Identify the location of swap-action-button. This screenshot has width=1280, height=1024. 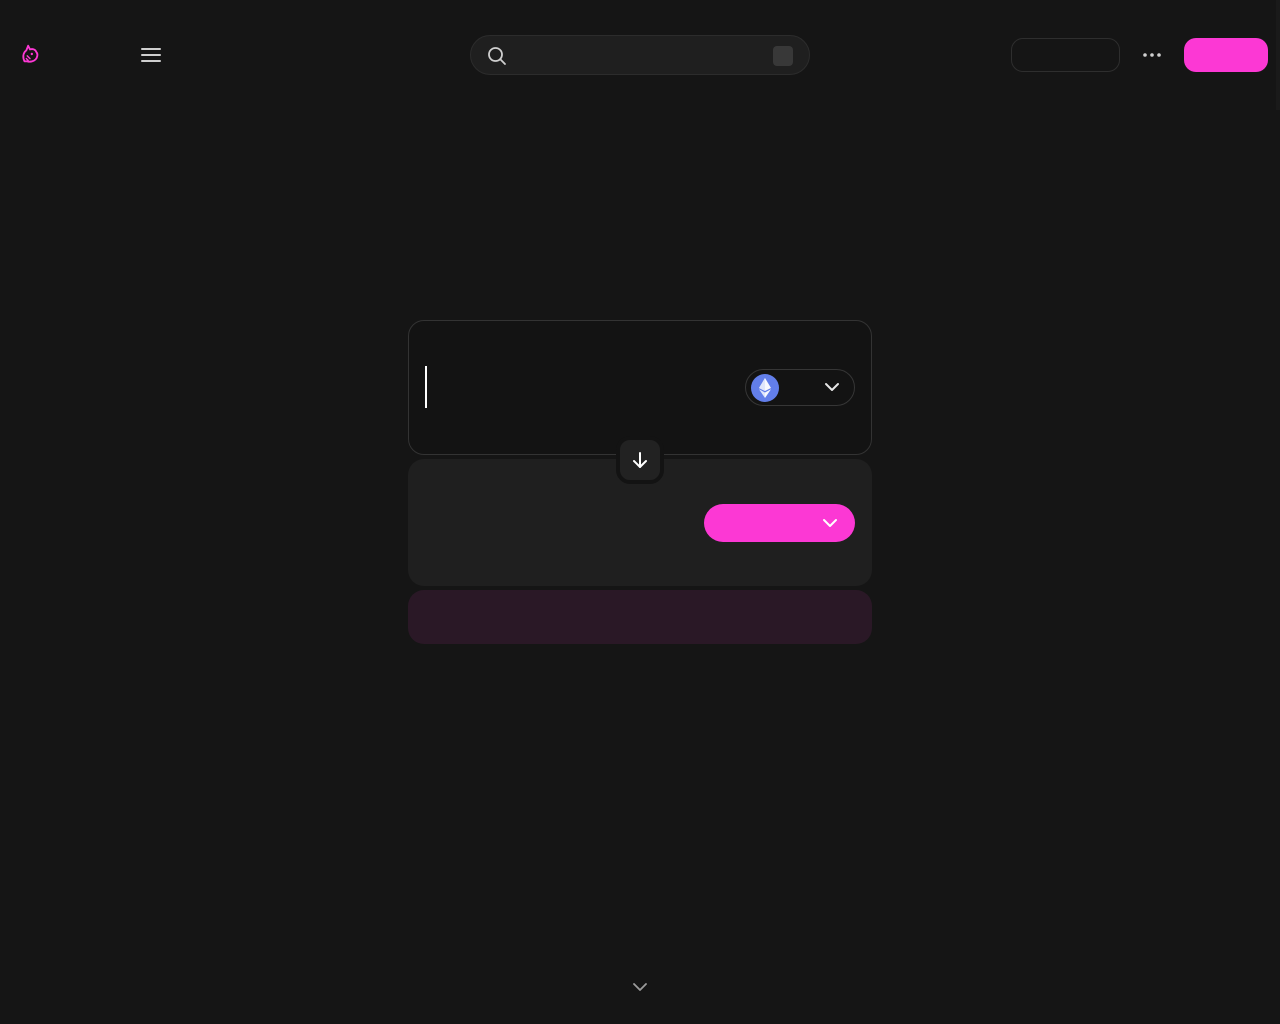
(640, 617).